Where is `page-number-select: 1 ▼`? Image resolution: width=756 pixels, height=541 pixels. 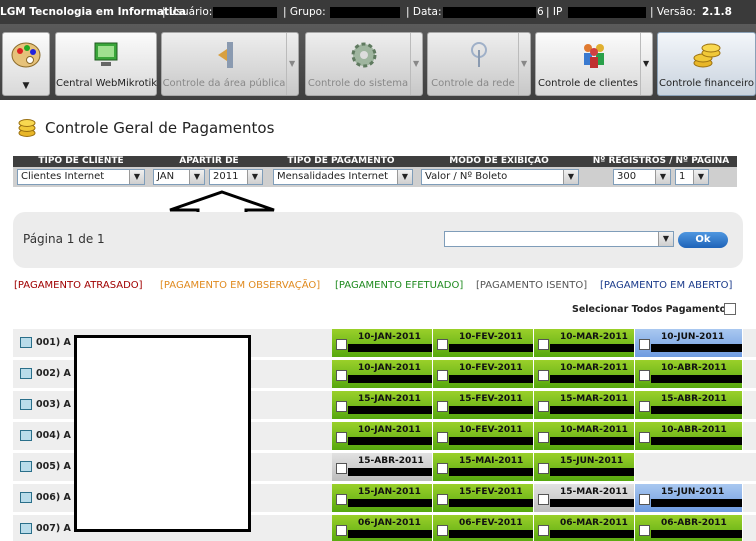
page-number-select: 1 ▼ is located at coordinates (692, 177).